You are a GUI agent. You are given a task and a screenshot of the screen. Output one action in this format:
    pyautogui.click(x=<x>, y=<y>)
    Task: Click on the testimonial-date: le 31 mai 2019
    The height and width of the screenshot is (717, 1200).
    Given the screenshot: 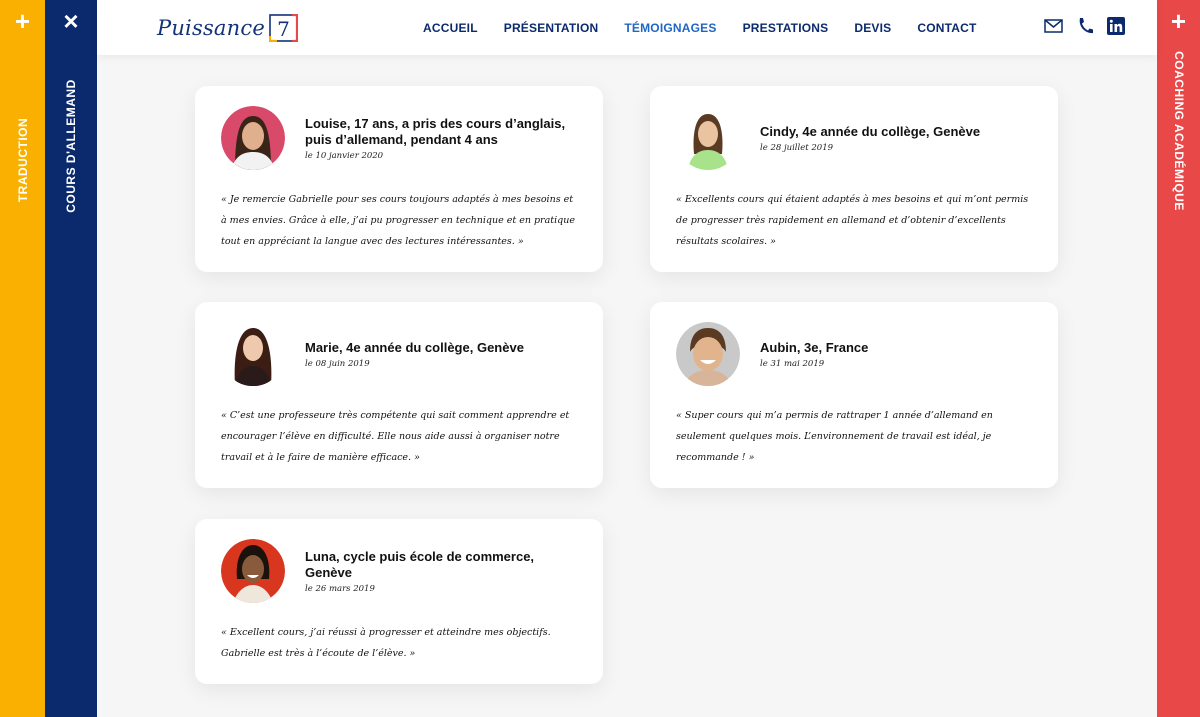 What is the action you would take?
    pyautogui.click(x=792, y=363)
    